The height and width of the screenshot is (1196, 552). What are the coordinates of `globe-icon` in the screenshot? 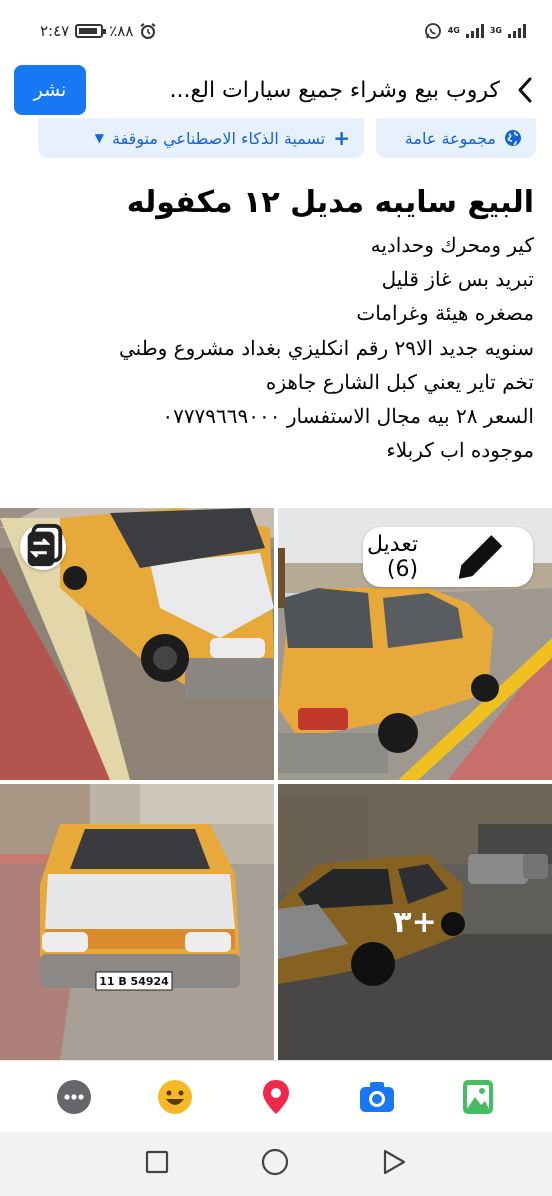 It's located at (513, 138).